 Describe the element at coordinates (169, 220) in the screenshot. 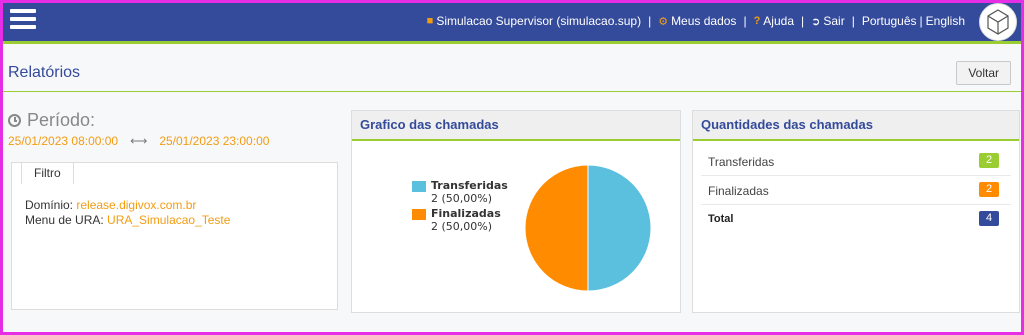

I see `menu-value: URA_Simulacao_Teste` at that location.